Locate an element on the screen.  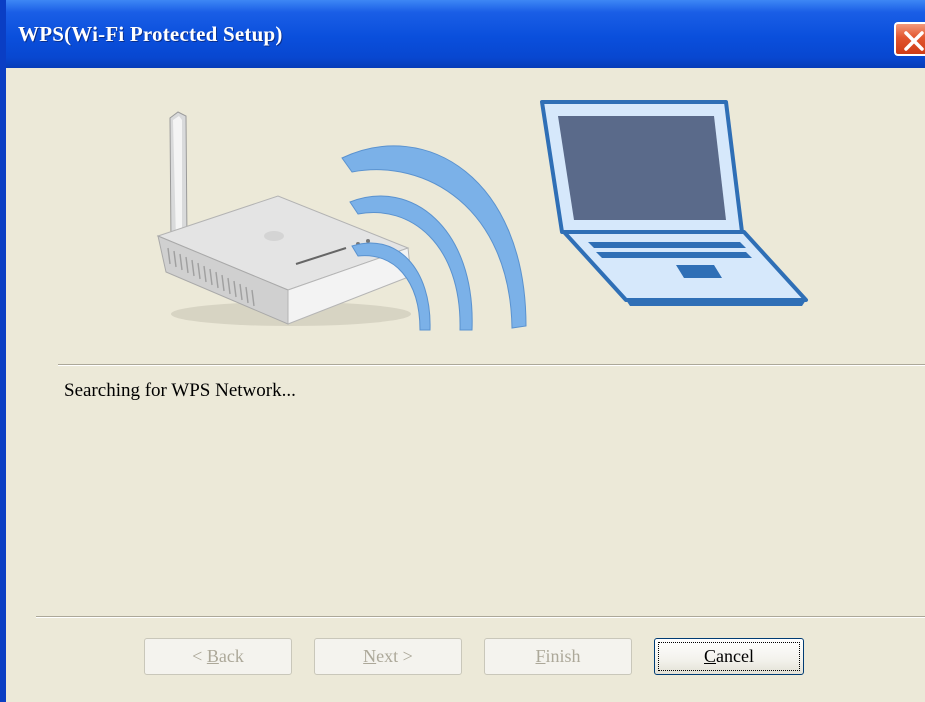
back-button: < Back is located at coordinates (218, 656).